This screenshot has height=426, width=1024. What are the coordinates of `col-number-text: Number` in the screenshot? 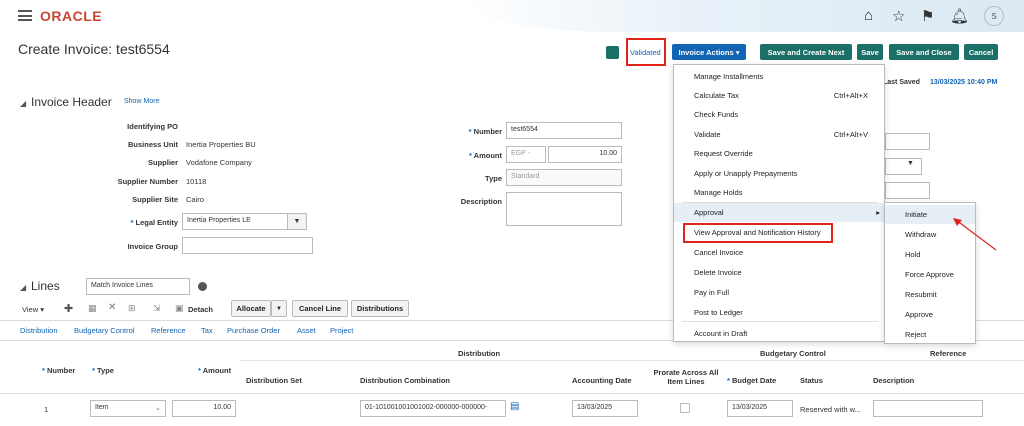 It's located at (61, 370).